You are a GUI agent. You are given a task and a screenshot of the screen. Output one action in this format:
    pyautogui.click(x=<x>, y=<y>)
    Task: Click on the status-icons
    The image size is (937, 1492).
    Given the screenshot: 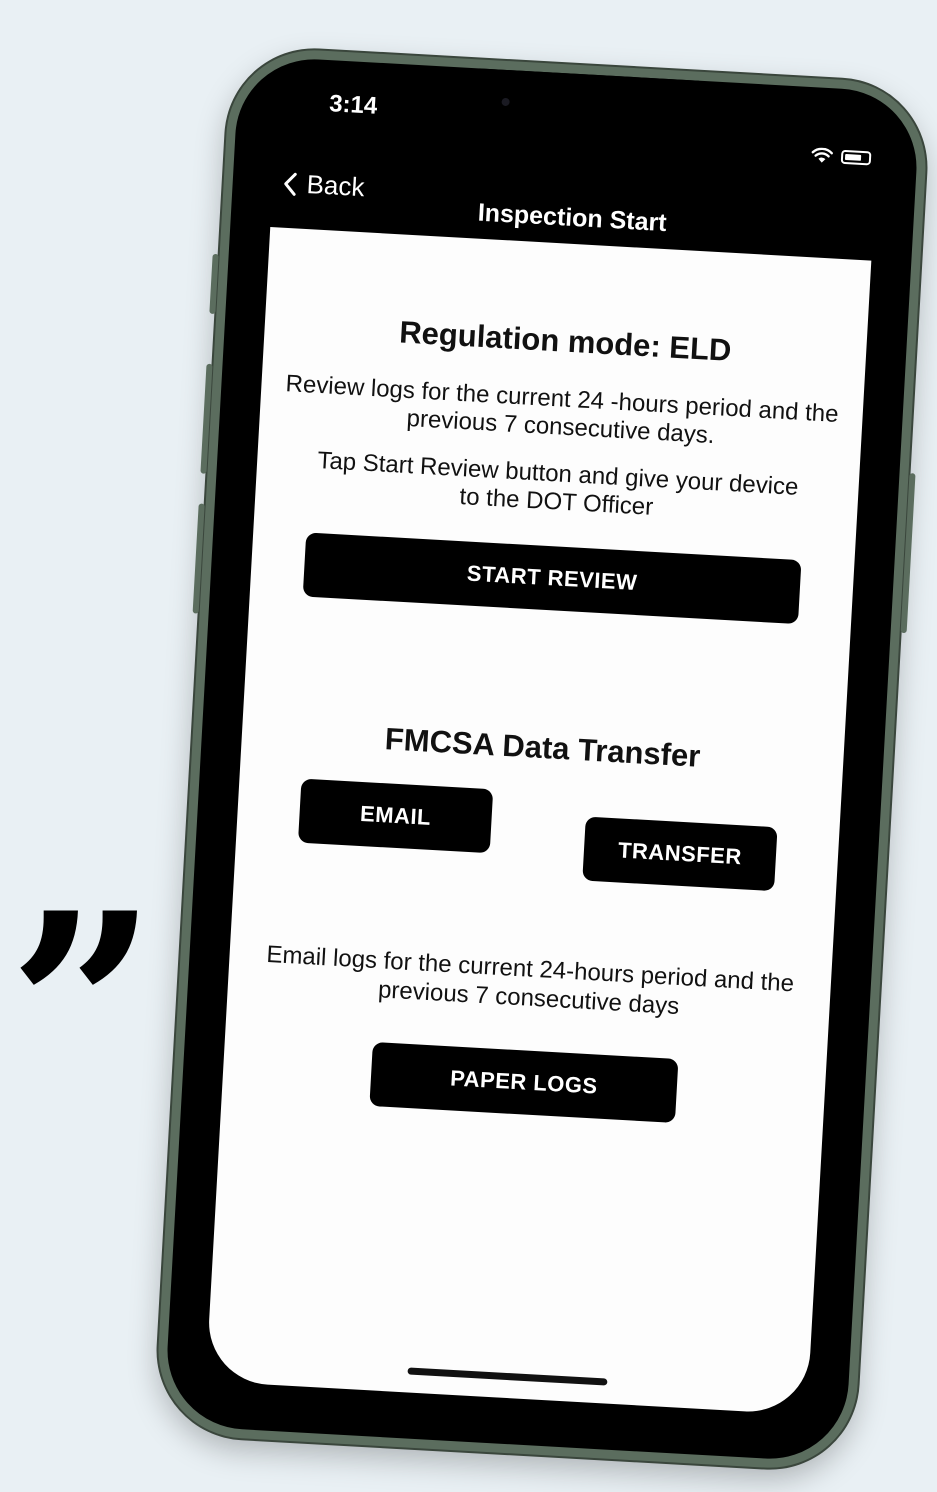 What is the action you would take?
    pyautogui.click(x=841, y=156)
    